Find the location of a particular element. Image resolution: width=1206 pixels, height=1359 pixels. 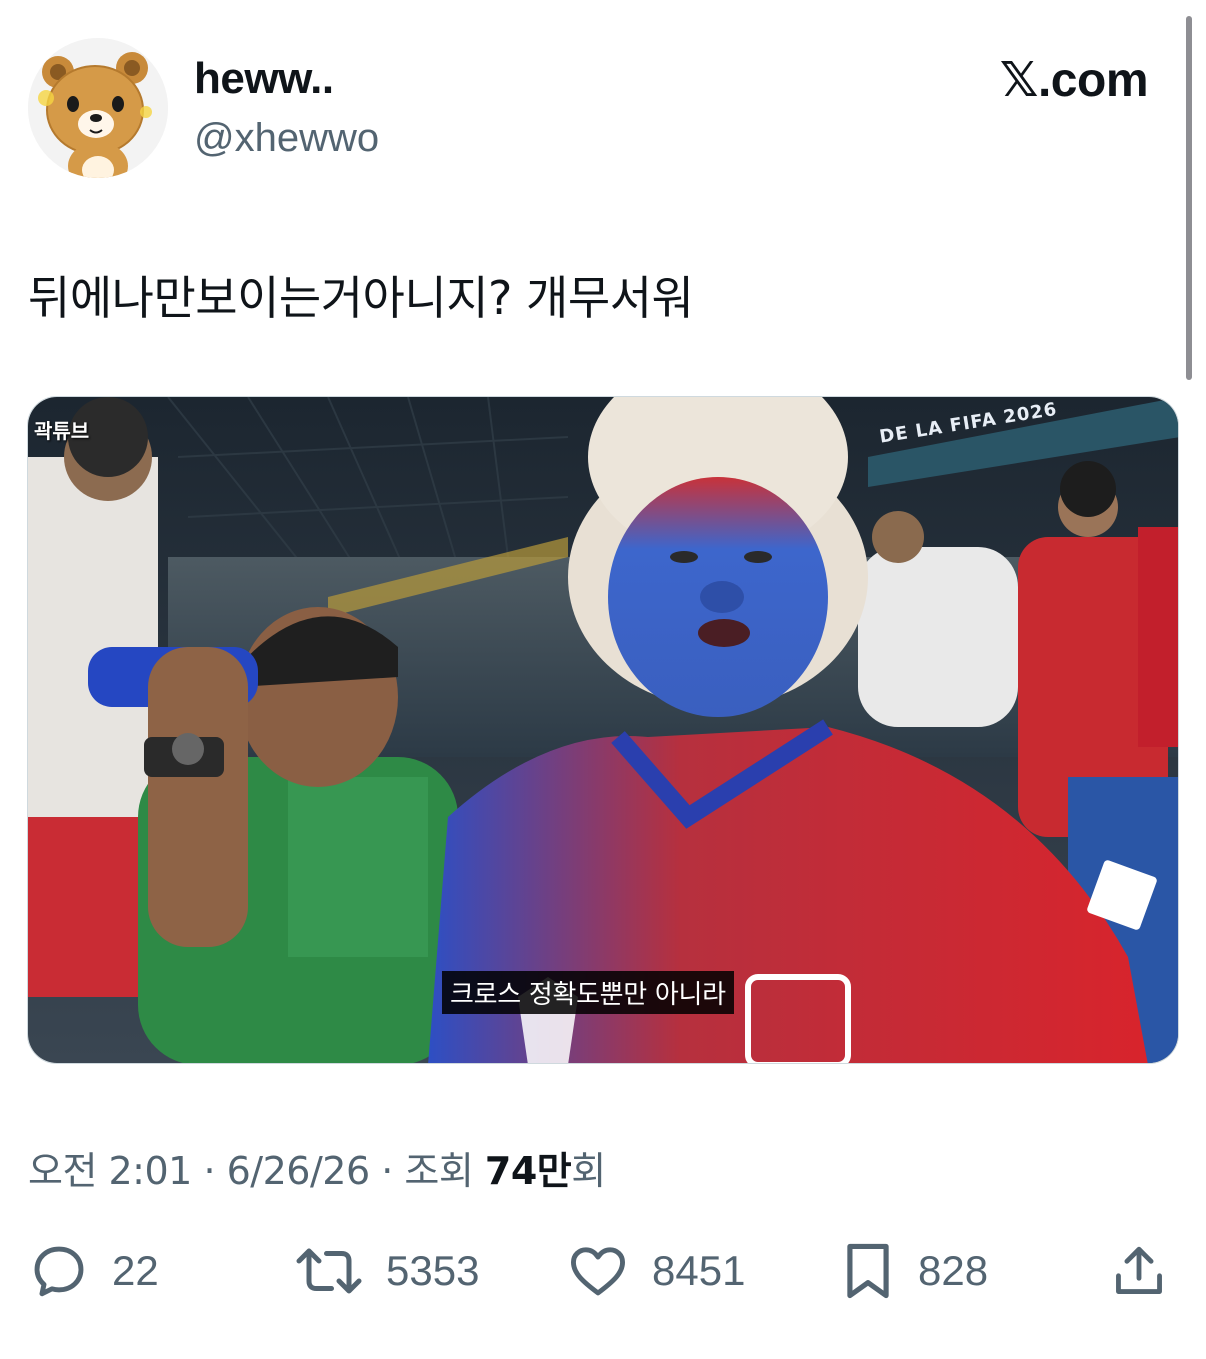

reply-count: 22 is located at coordinates (135, 1270).